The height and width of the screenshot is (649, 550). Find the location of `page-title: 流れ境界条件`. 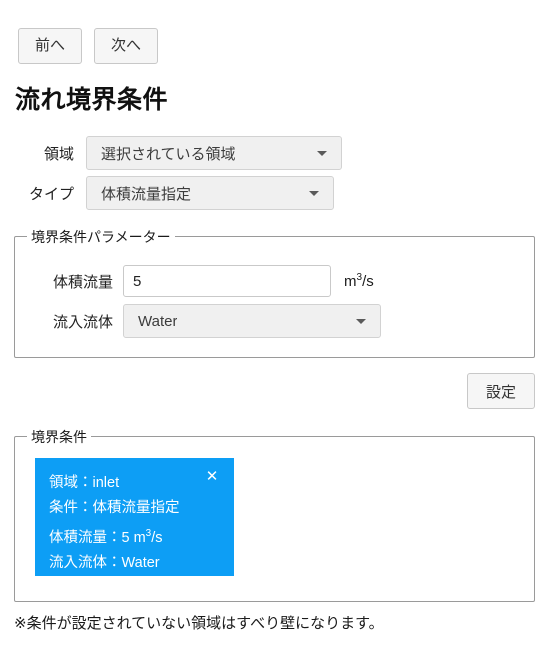

page-title: 流れ境界条件 is located at coordinates (92, 100).